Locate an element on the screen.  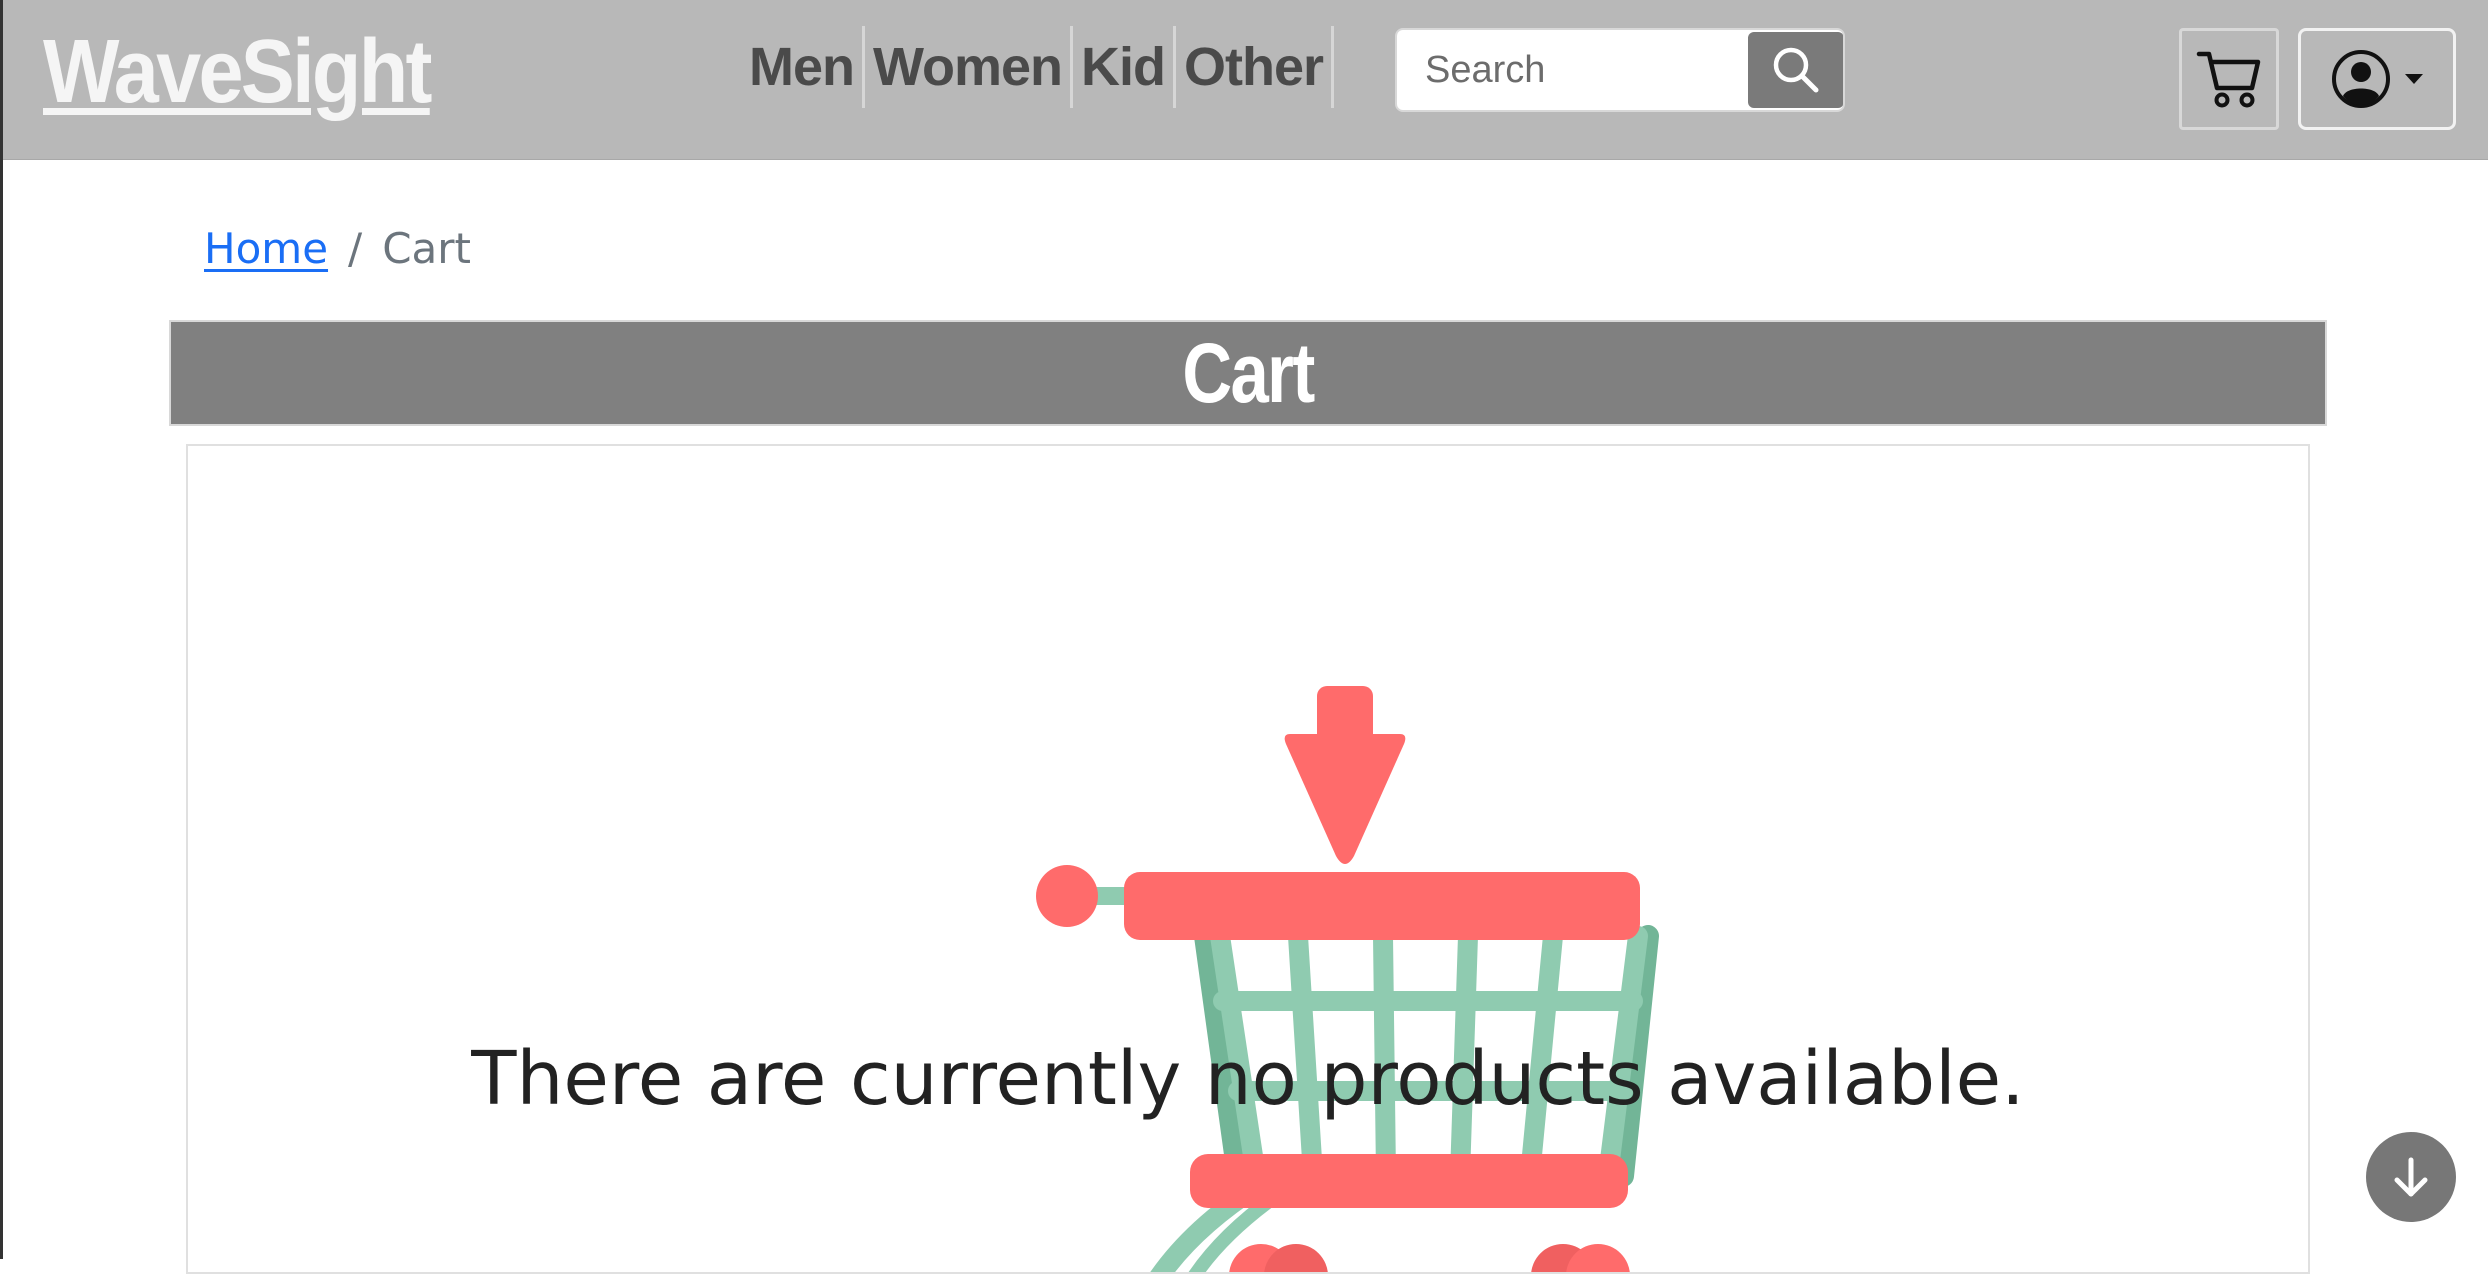
main-nav: Men Women Kid Other is located at coordinates (1038, 67).